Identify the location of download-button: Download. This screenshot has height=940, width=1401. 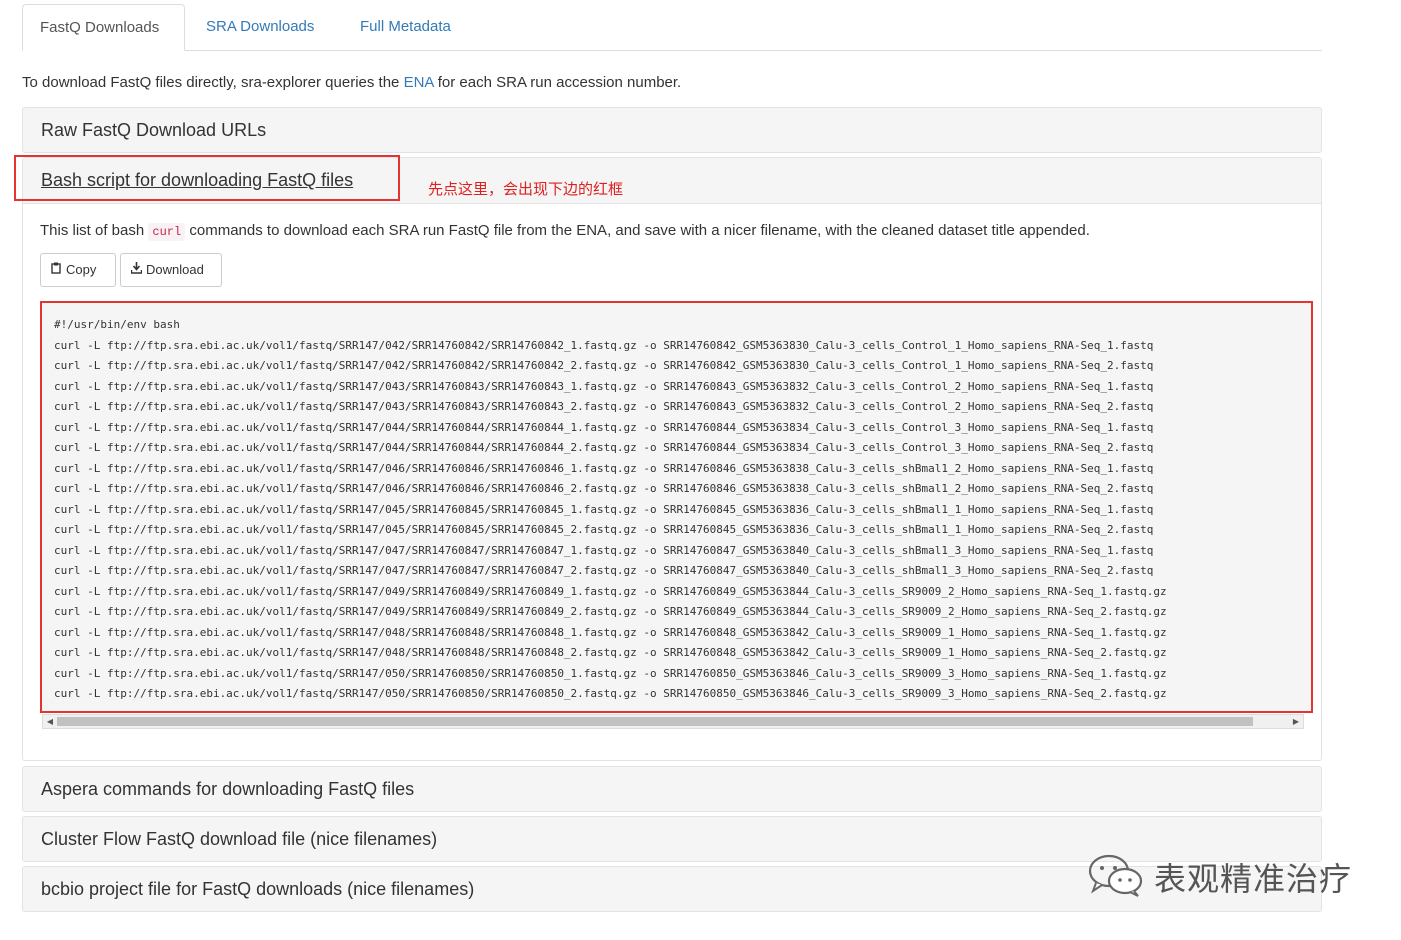
(171, 270).